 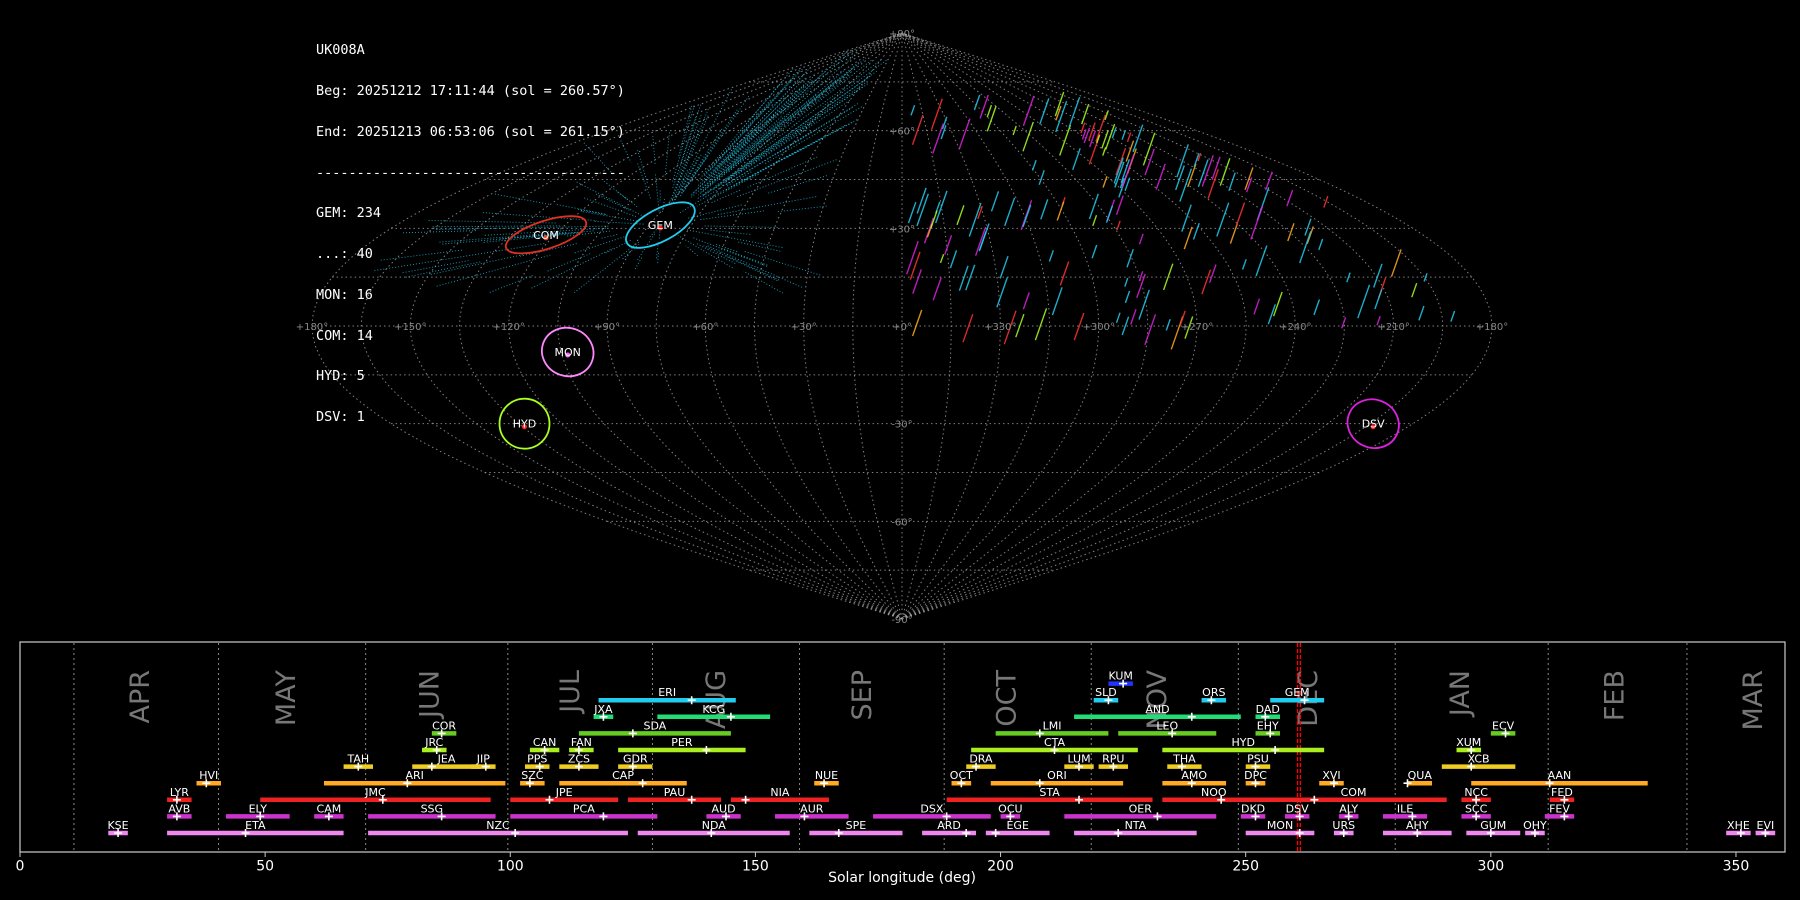 I want to click on shower-label: PPS, so click(x=537, y=759).